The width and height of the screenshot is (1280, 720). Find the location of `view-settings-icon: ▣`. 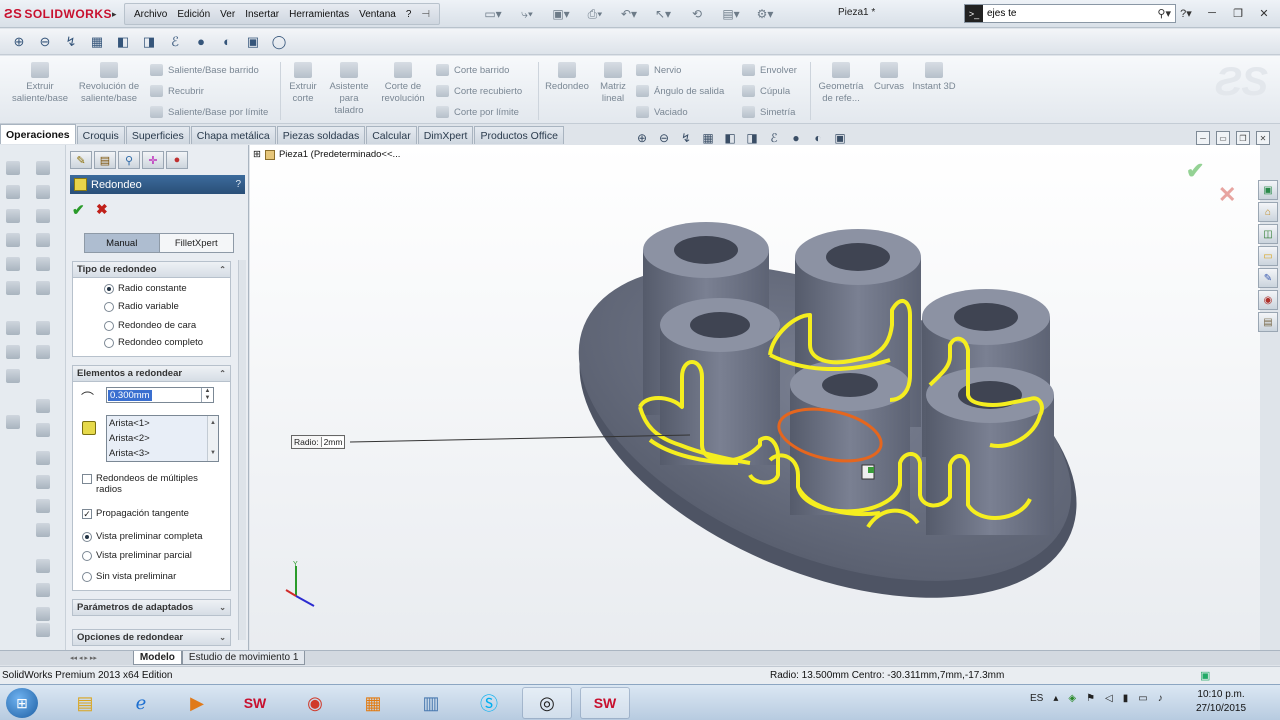

view-settings-icon: ▣ is located at coordinates (840, 138).